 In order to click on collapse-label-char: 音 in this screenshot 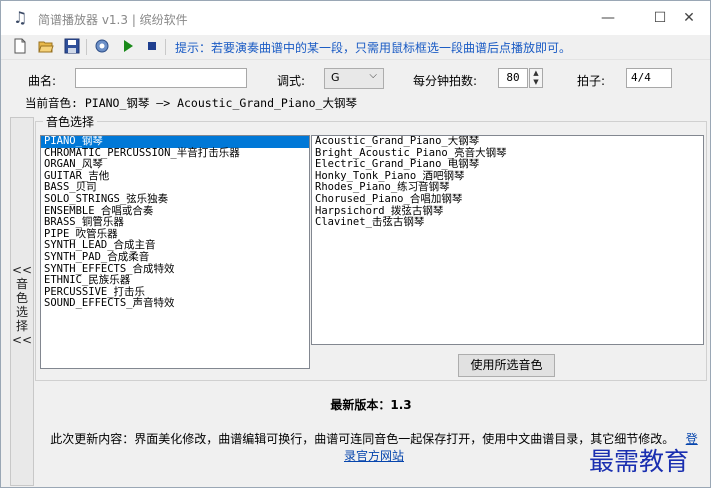, I will do `click(21, 284)`.